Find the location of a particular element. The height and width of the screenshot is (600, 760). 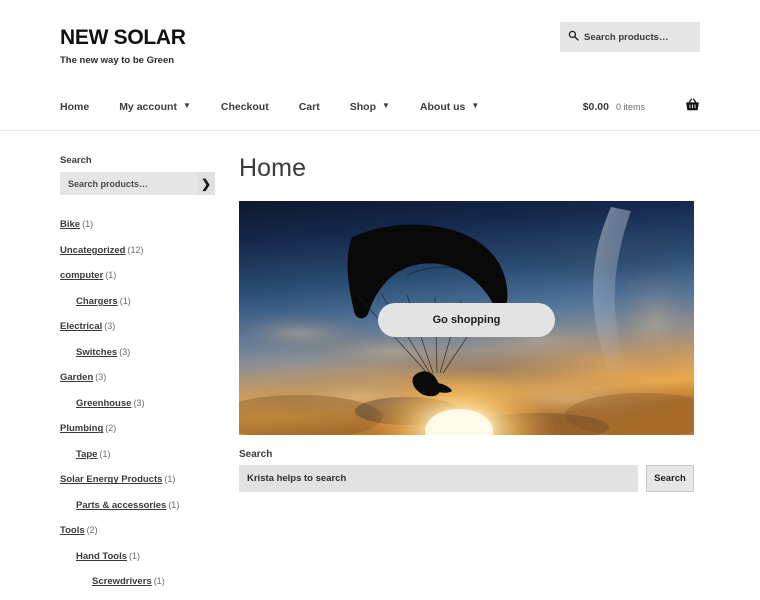

nav-label: Shop is located at coordinates (362, 107).